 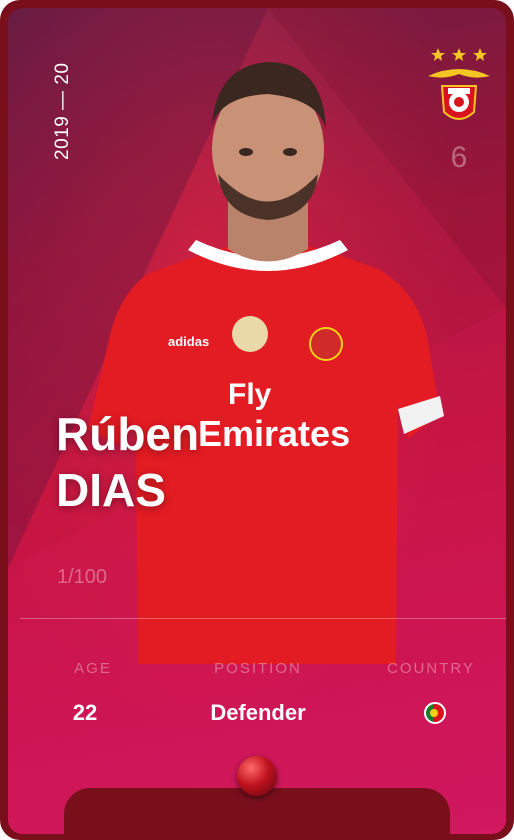 I want to click on player-name: Rúben DIAS, so click(x=127, y=462).